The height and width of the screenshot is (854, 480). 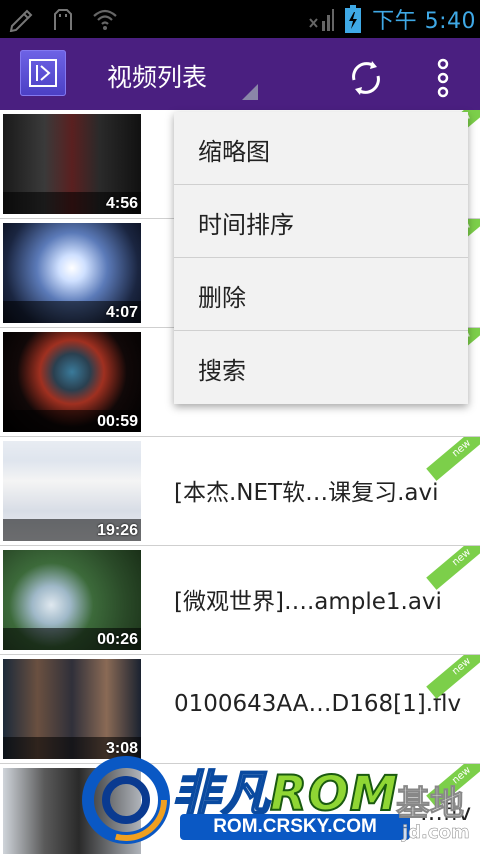 What do you see at coordinates (43, 73) in the screenshot?
I see `app-logo-icon` at bounding box center [43, 73].